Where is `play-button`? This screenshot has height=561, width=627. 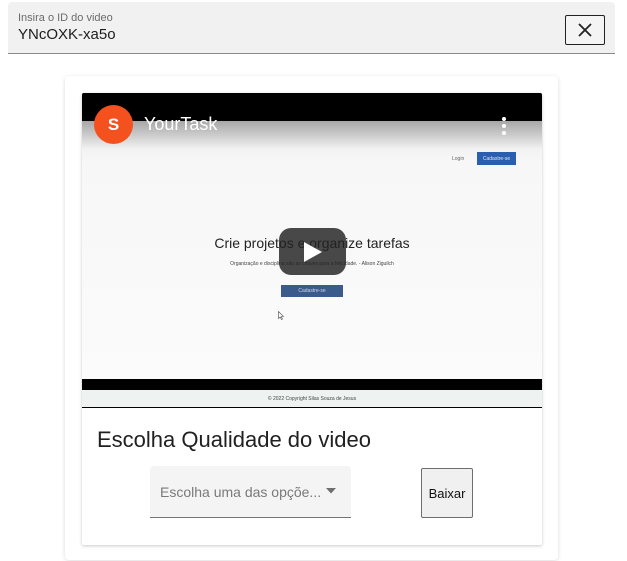
play-button is located at coordinates (312, 251).